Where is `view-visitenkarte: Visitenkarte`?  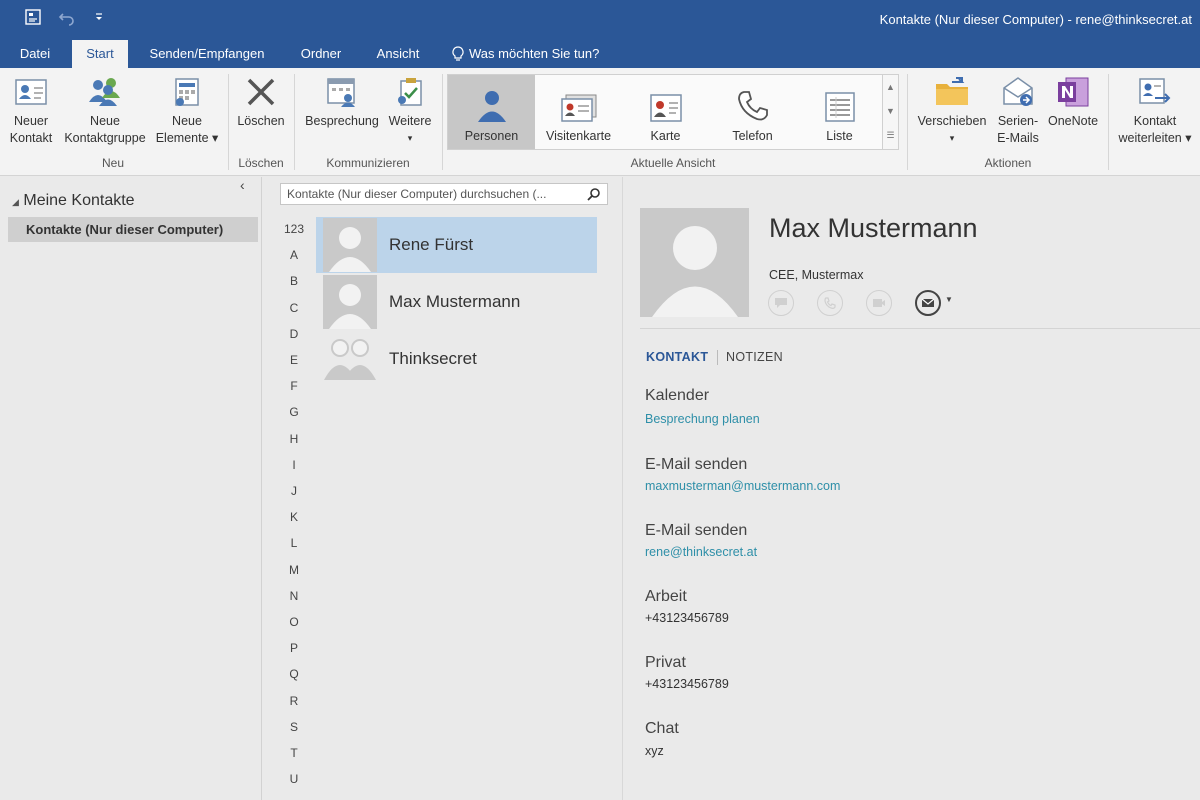
view-visitenkarte: Visitenkarte is located at coordinates (578, 112).